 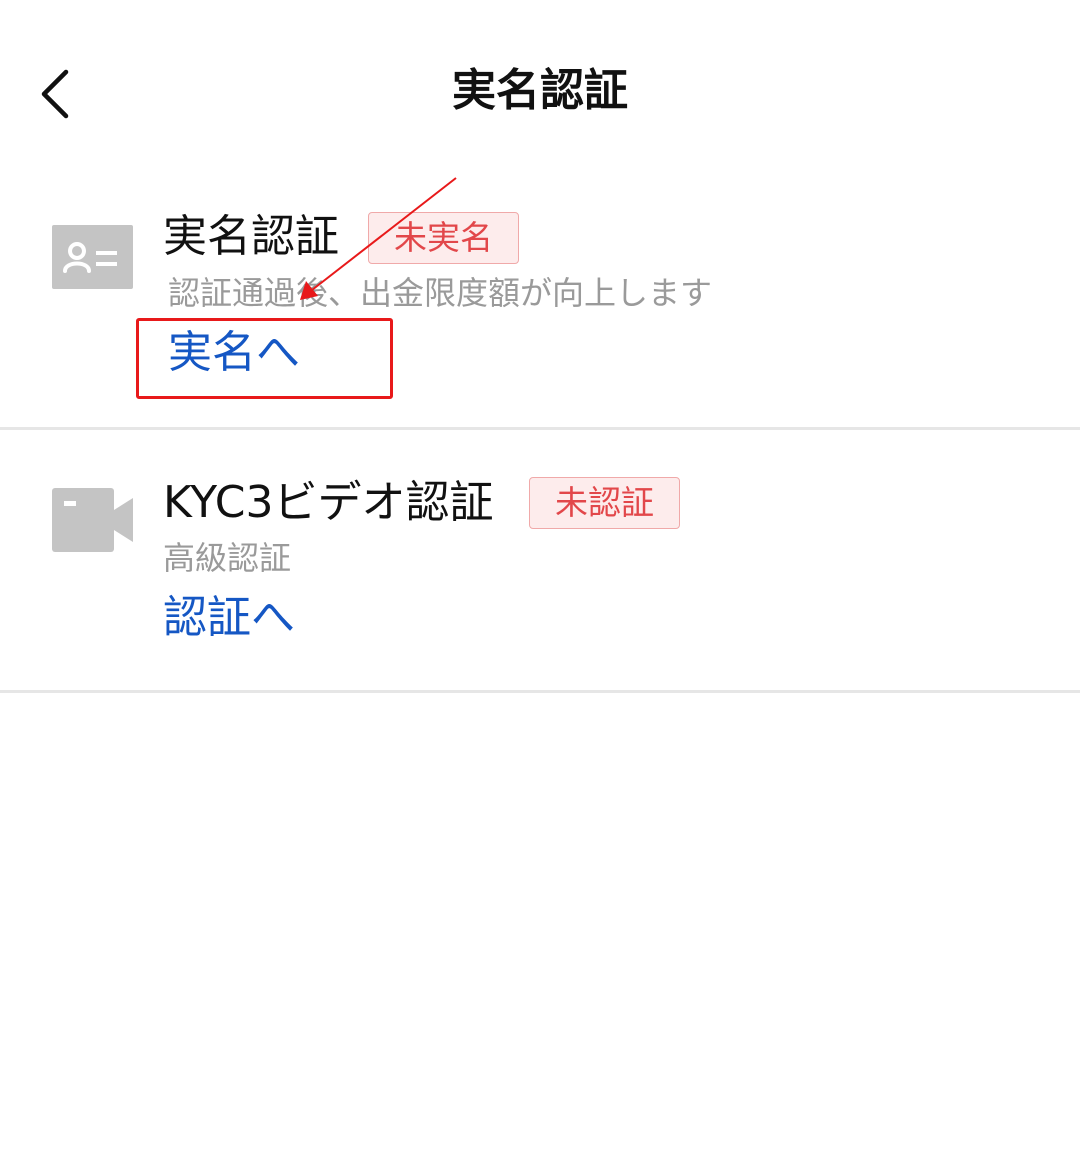 What do you see at coordinates (443, 238) in the screenshot?
I see `status-badge: 未実名` at bounding box center [443, 238].